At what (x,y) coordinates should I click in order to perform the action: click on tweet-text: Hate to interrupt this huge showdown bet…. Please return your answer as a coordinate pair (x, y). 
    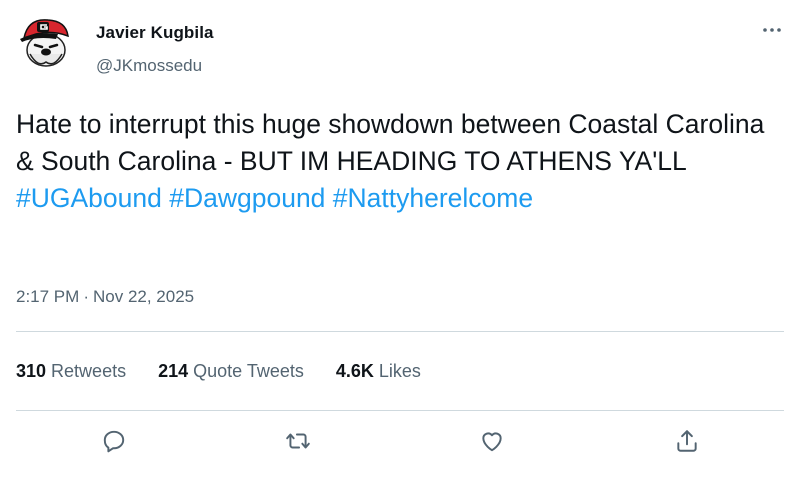
    Looking at the image, I should click on (390, 142).